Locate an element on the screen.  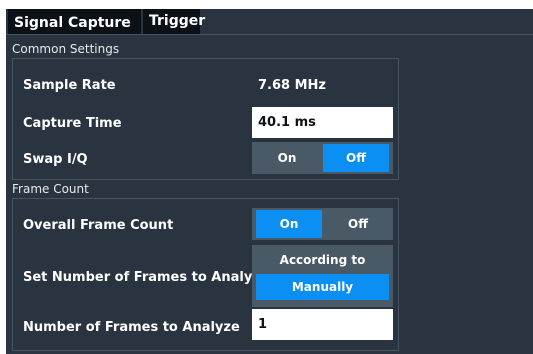
swap-iq-off-button: Off is located at coordinates (356, 158).